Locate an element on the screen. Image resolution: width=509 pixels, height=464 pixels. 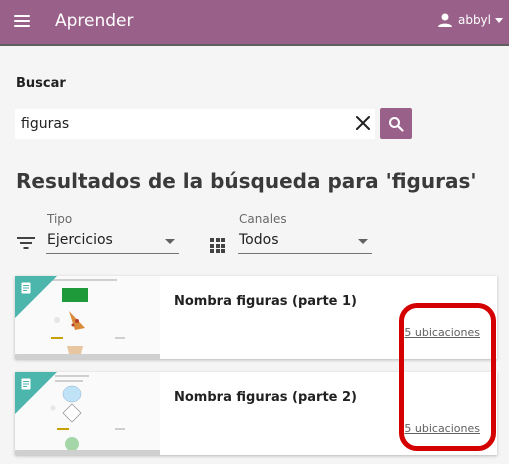
type-select-value: Ejercicios is located at coordinates (80, 240).